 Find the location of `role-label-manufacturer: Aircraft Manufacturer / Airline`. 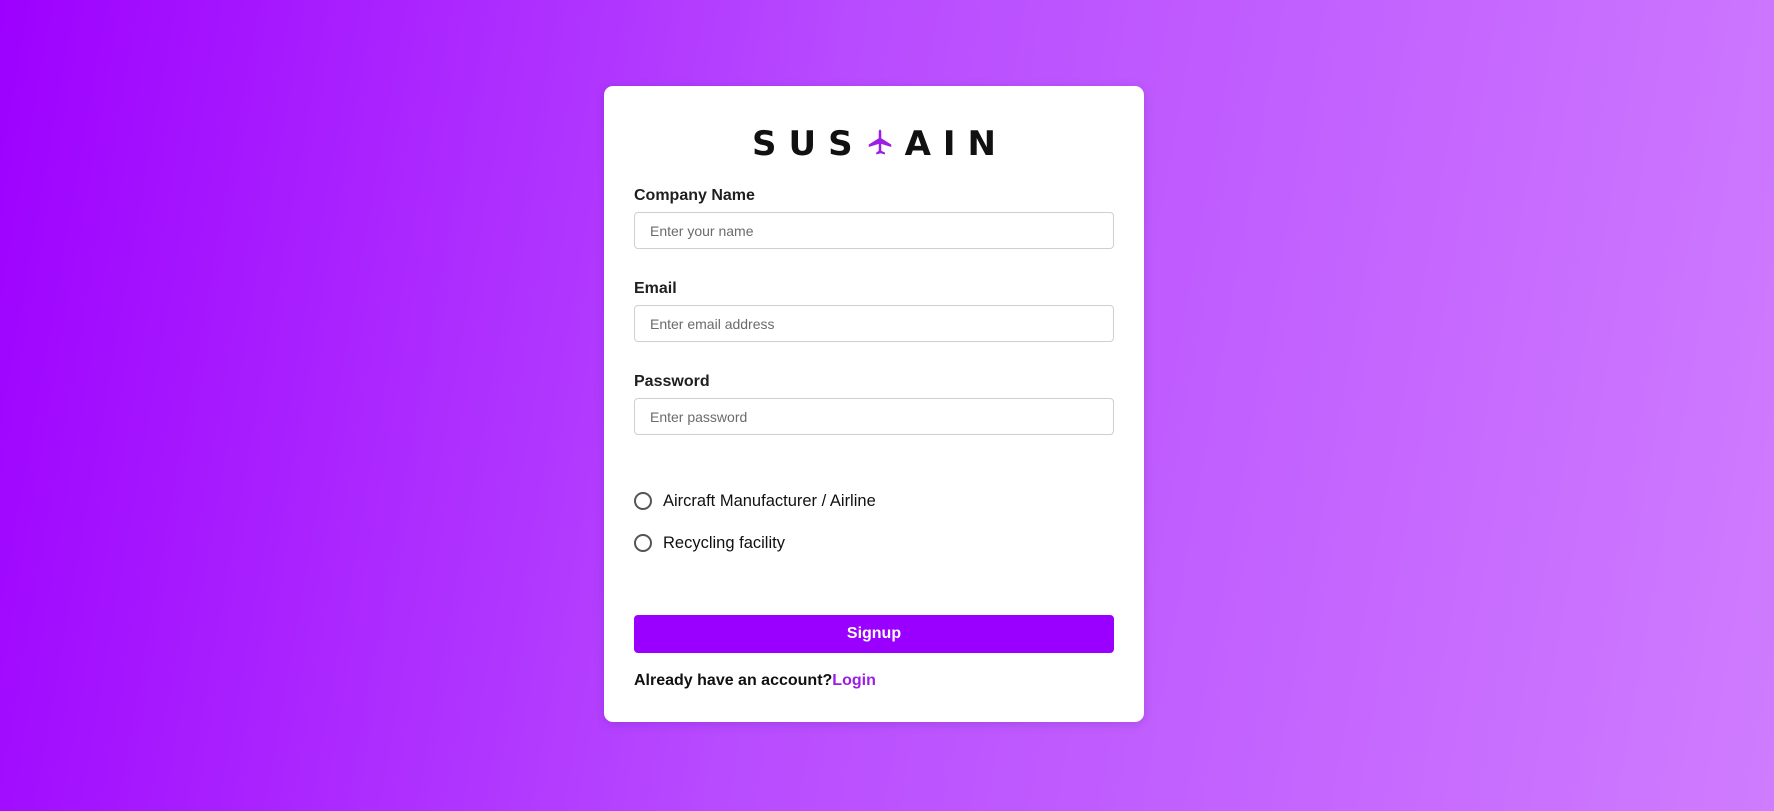

role-label-manufacturer: Aircraft Manufacturer / Airline is located at coordinates (769, 500).